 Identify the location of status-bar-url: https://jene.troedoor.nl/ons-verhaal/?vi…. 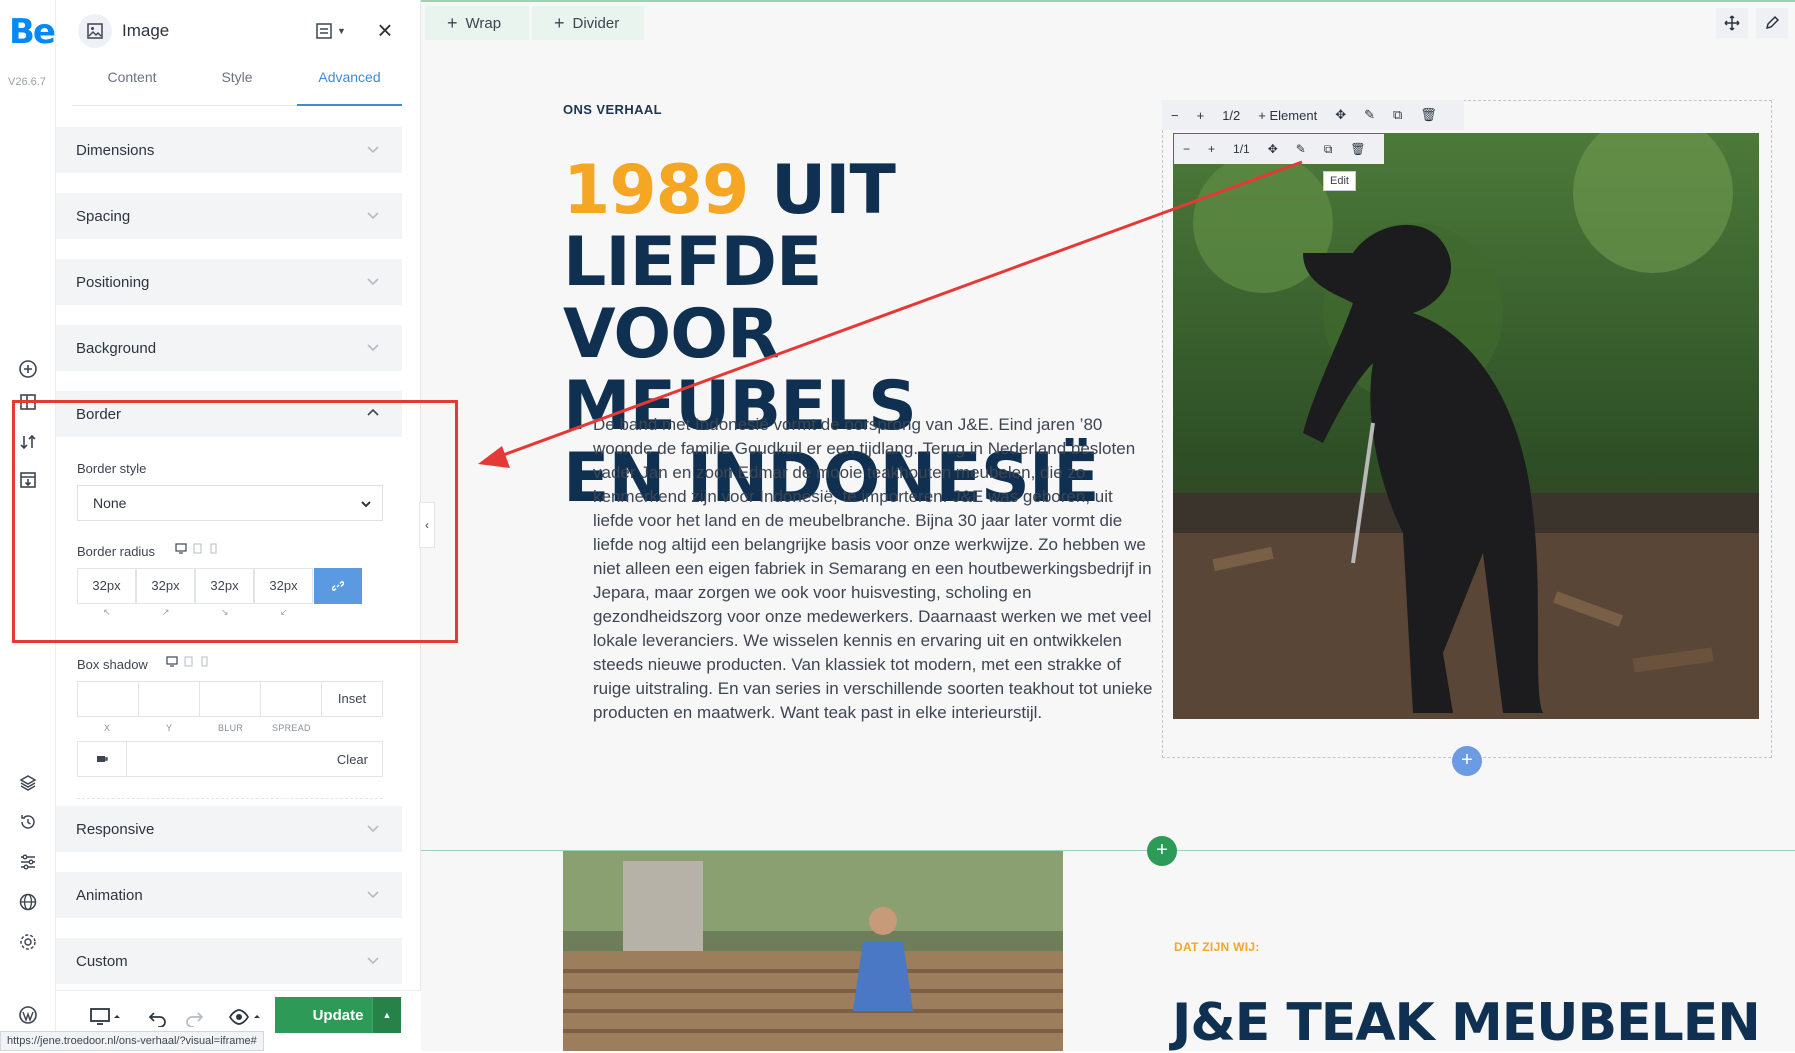
(132, 1041).